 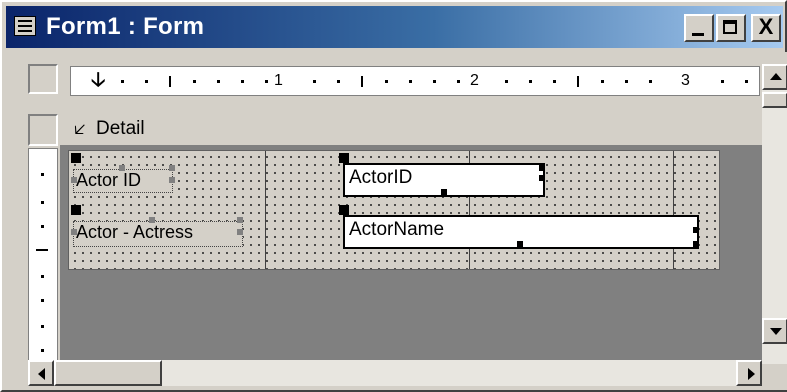 I want to click on close-icon: X, so click(x=766, y=26).